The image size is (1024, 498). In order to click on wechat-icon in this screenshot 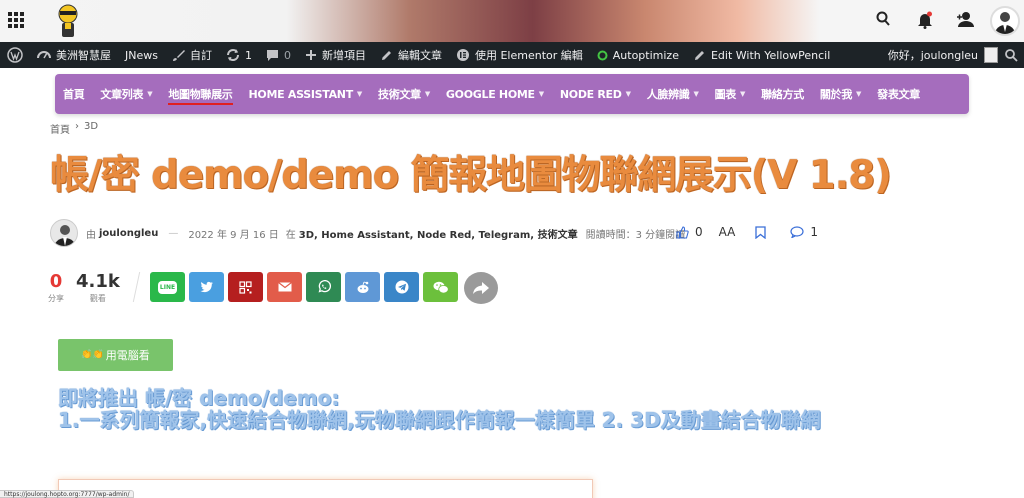, I will do `click(441, 287)`.